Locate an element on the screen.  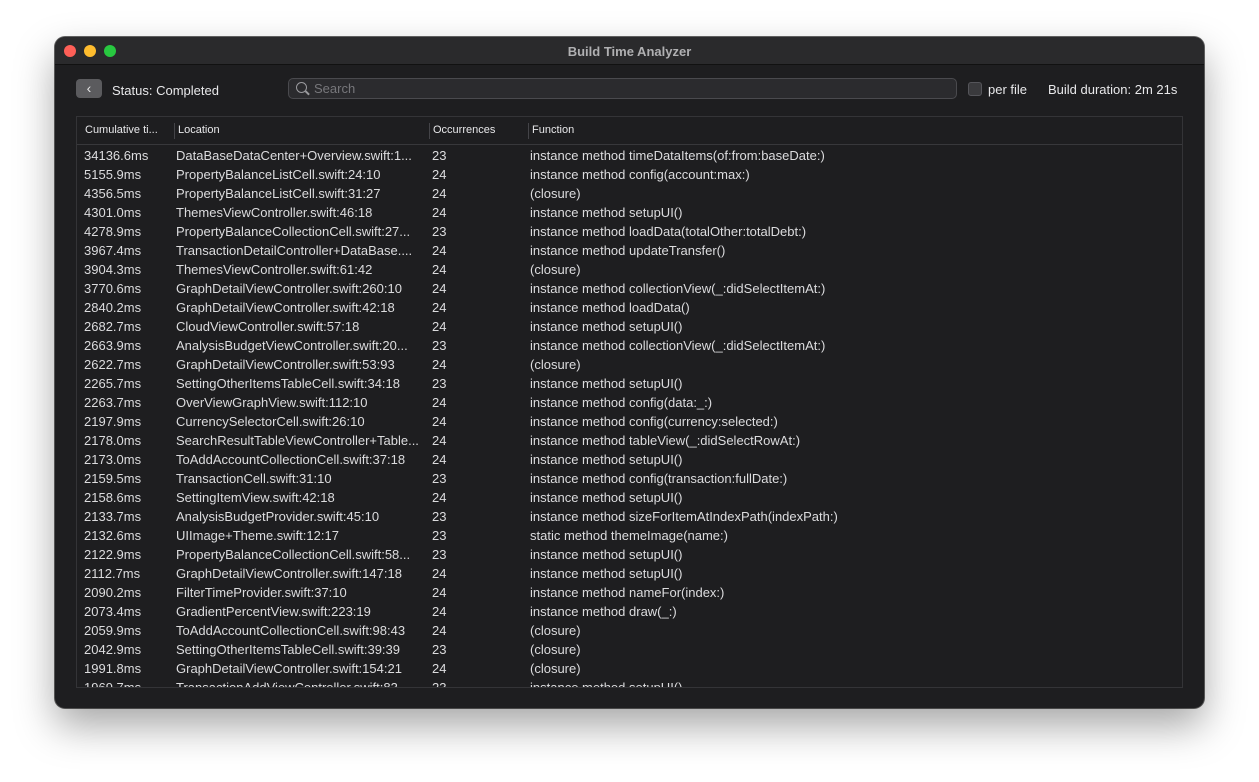
cell-cumulative-time: 2173.0ms is located at coordinates (113, 459).